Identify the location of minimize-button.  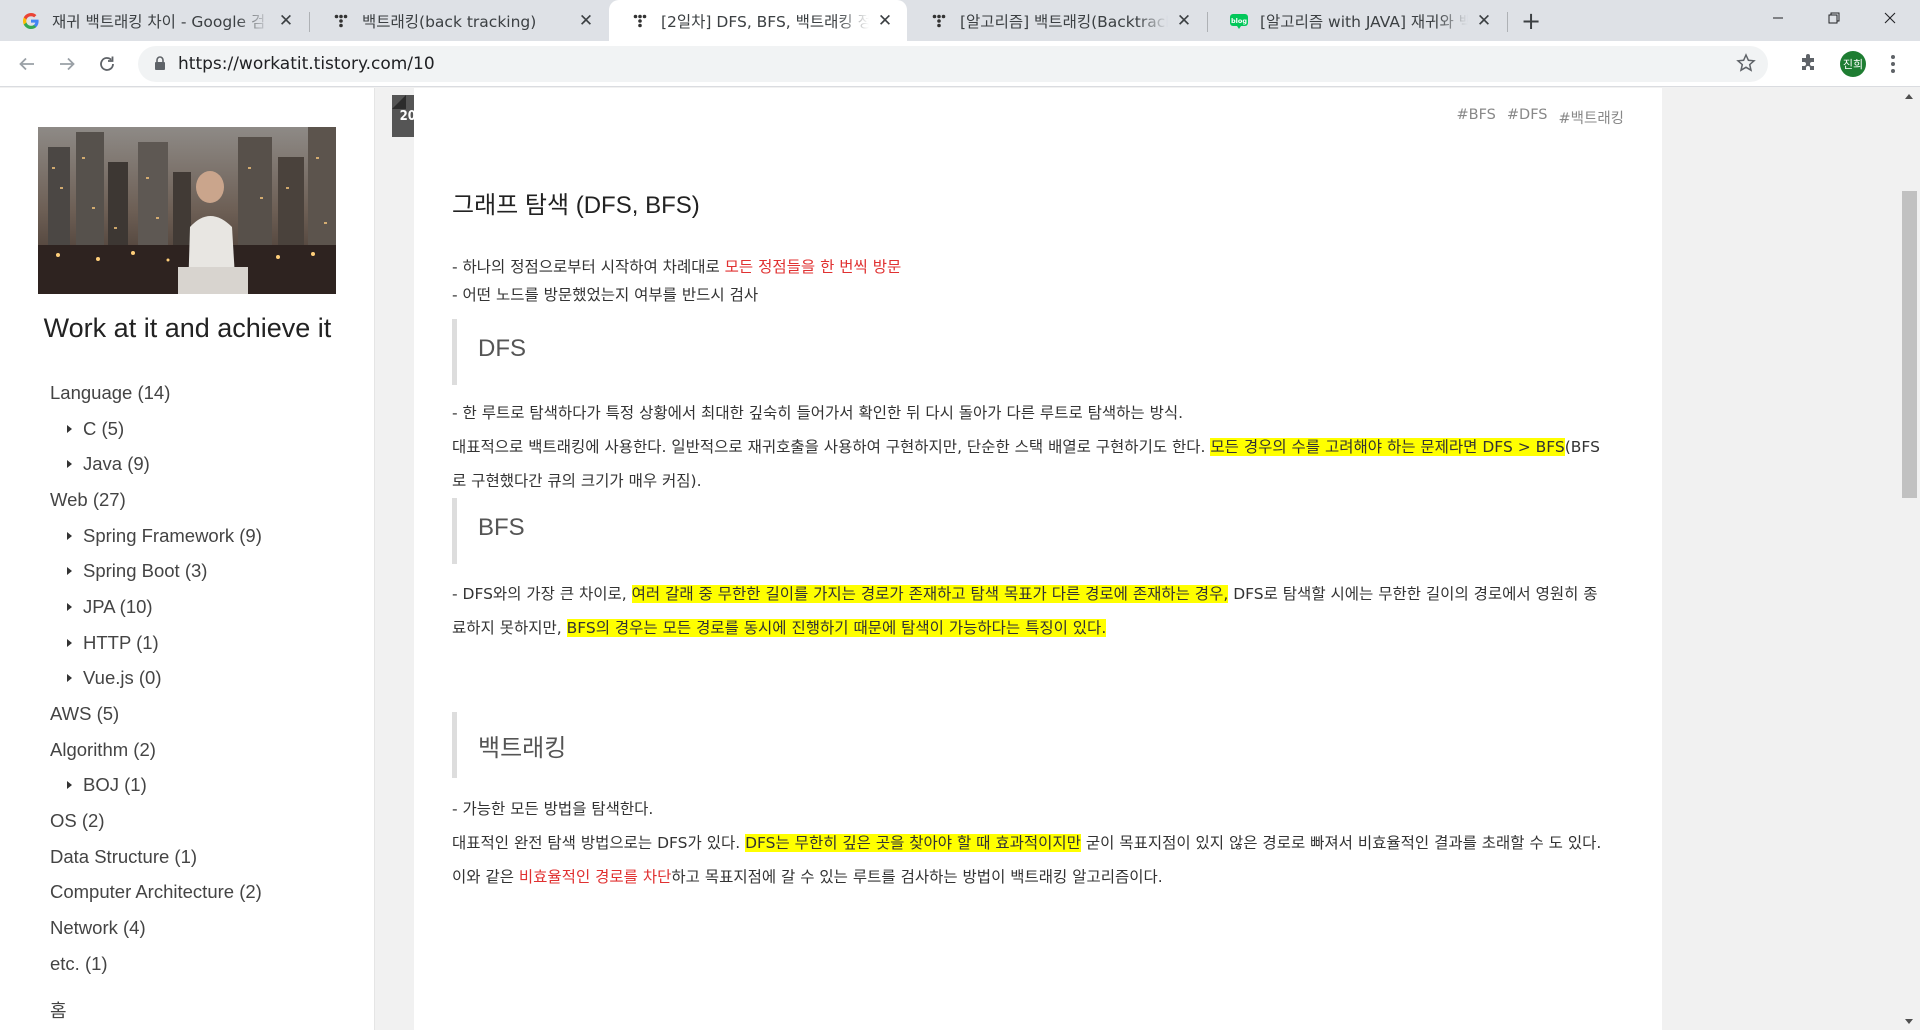
(1778, 18).